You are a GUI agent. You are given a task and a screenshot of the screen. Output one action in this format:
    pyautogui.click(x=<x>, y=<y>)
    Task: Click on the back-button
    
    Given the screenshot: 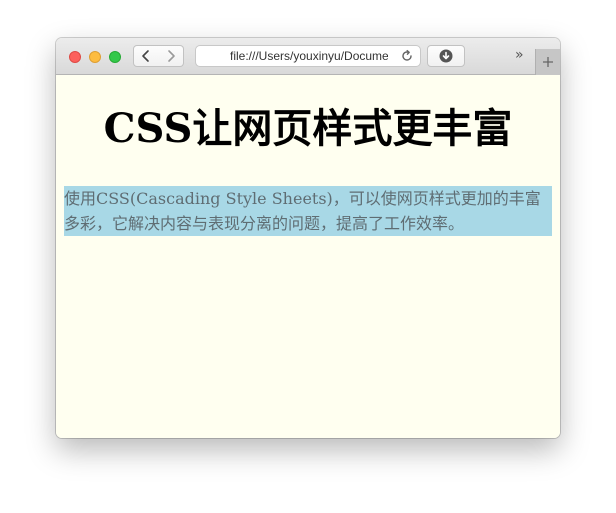 What is the action you would take?
    pyautogui.click(x=146, y=56)
    